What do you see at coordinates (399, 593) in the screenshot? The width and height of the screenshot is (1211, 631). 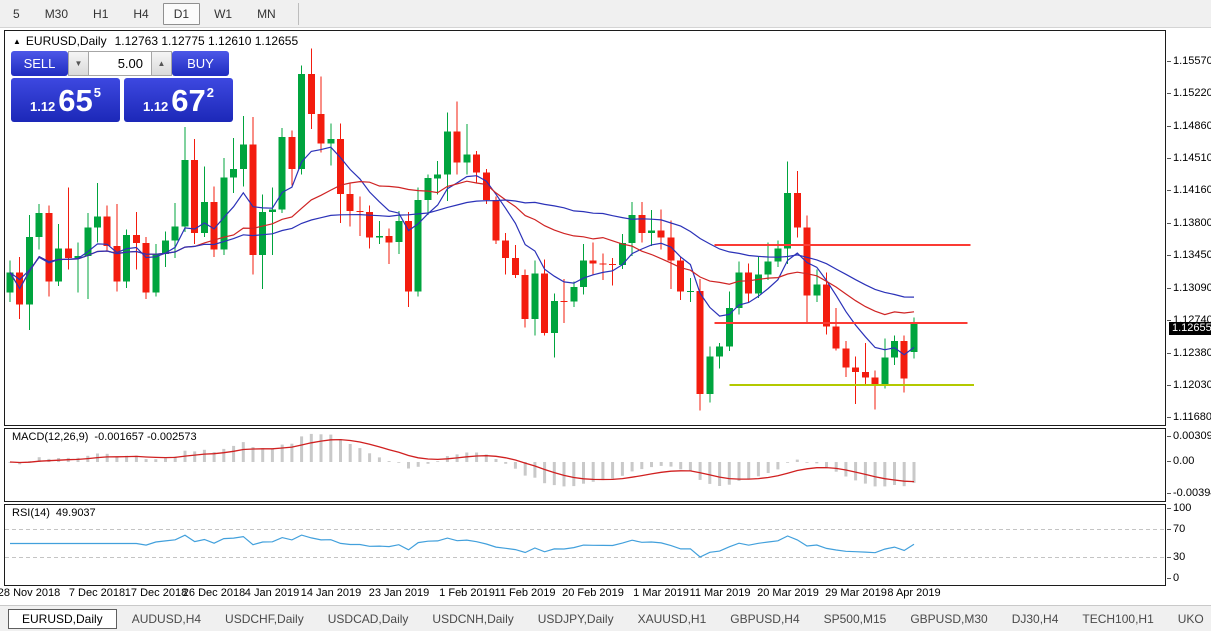 I see `date-axis-label: 23 Jan 2019` at bounding box center [399, 593].